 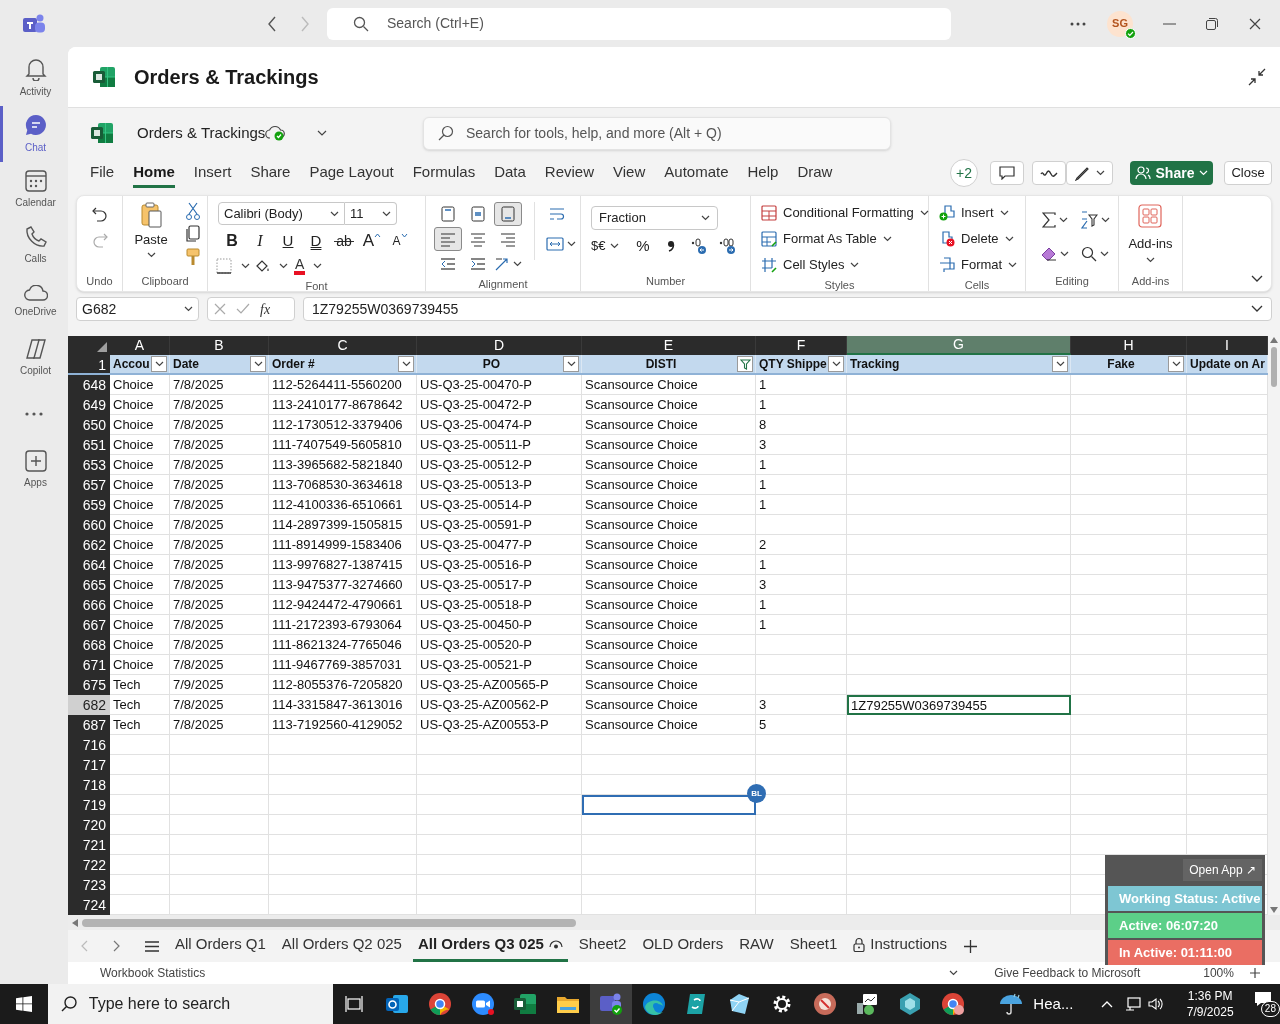 I want to click on open-app-button: Open App ↗, so click(x=1222, y=869).